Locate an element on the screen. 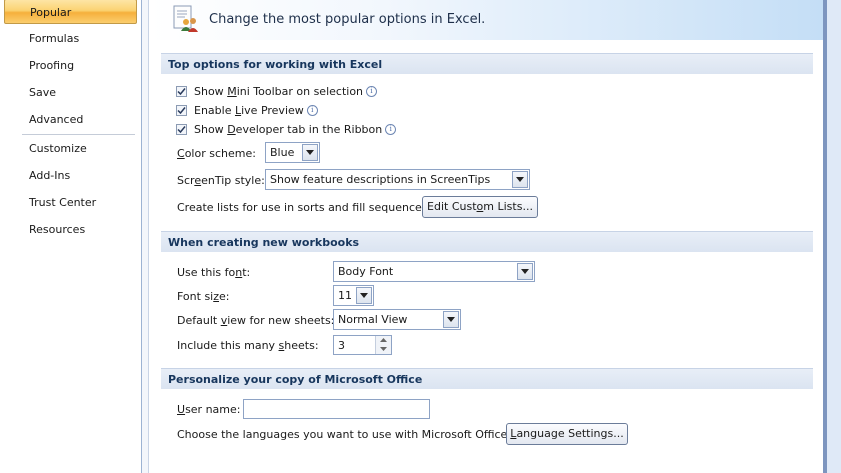 This screenshot has height=473, width=841. use-font-label: Use this font: is located at coordinates (214, 272).